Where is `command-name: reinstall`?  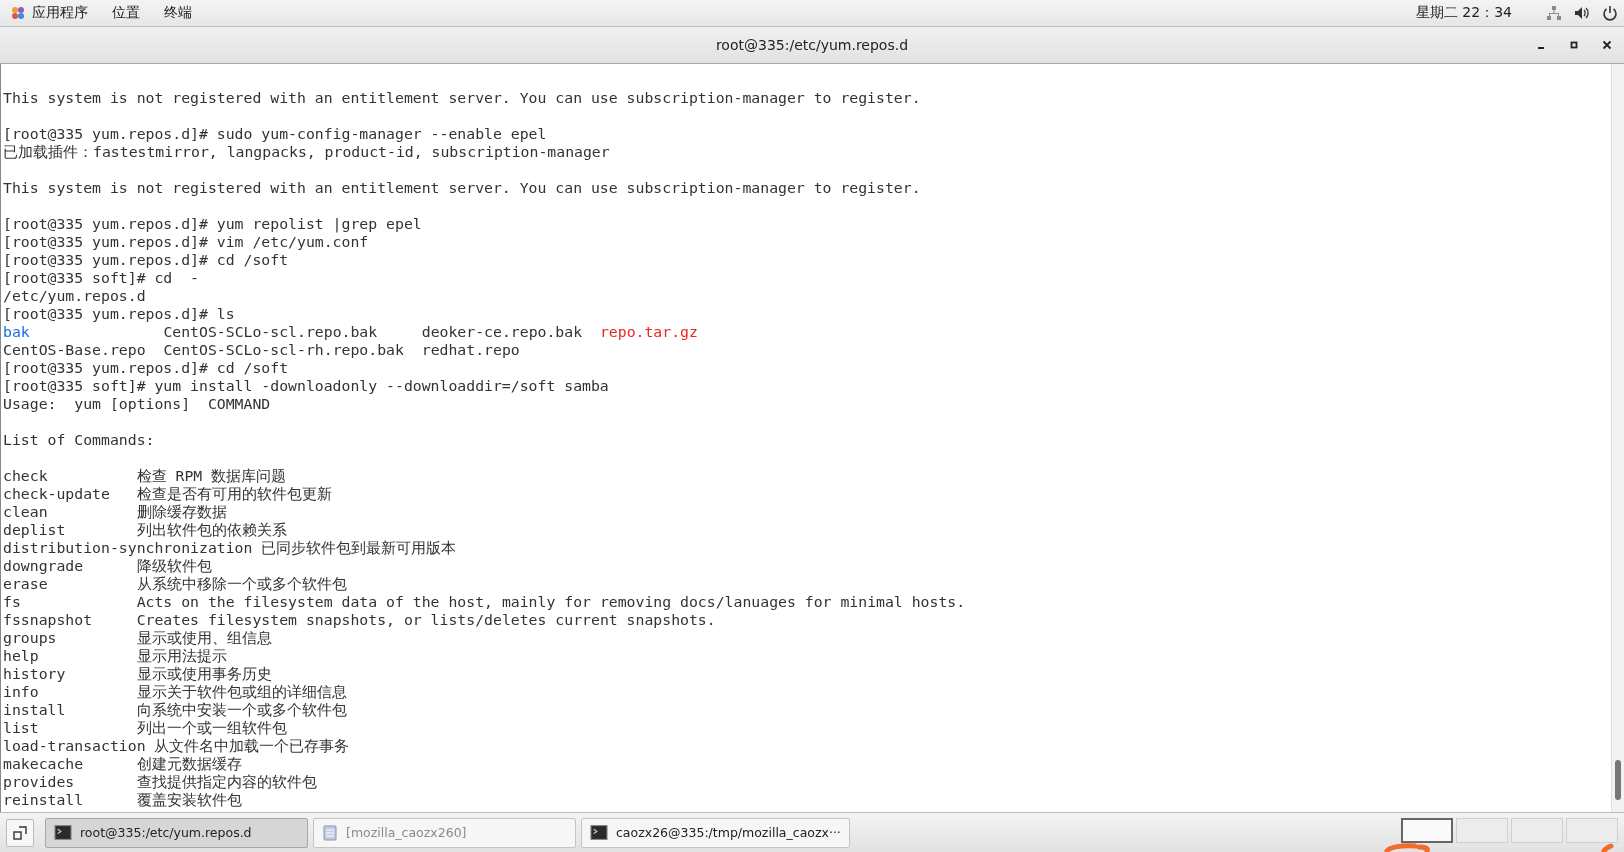 command-name: reinstall is located at coordinates (43, 799).